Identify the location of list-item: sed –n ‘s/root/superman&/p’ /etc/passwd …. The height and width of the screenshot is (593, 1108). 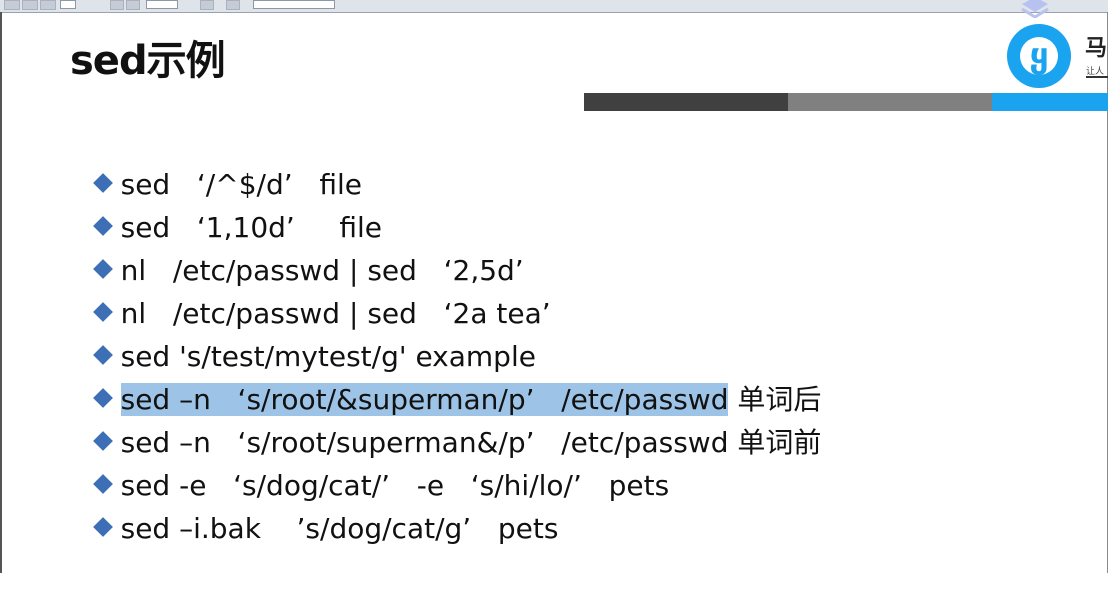
(439, 418).